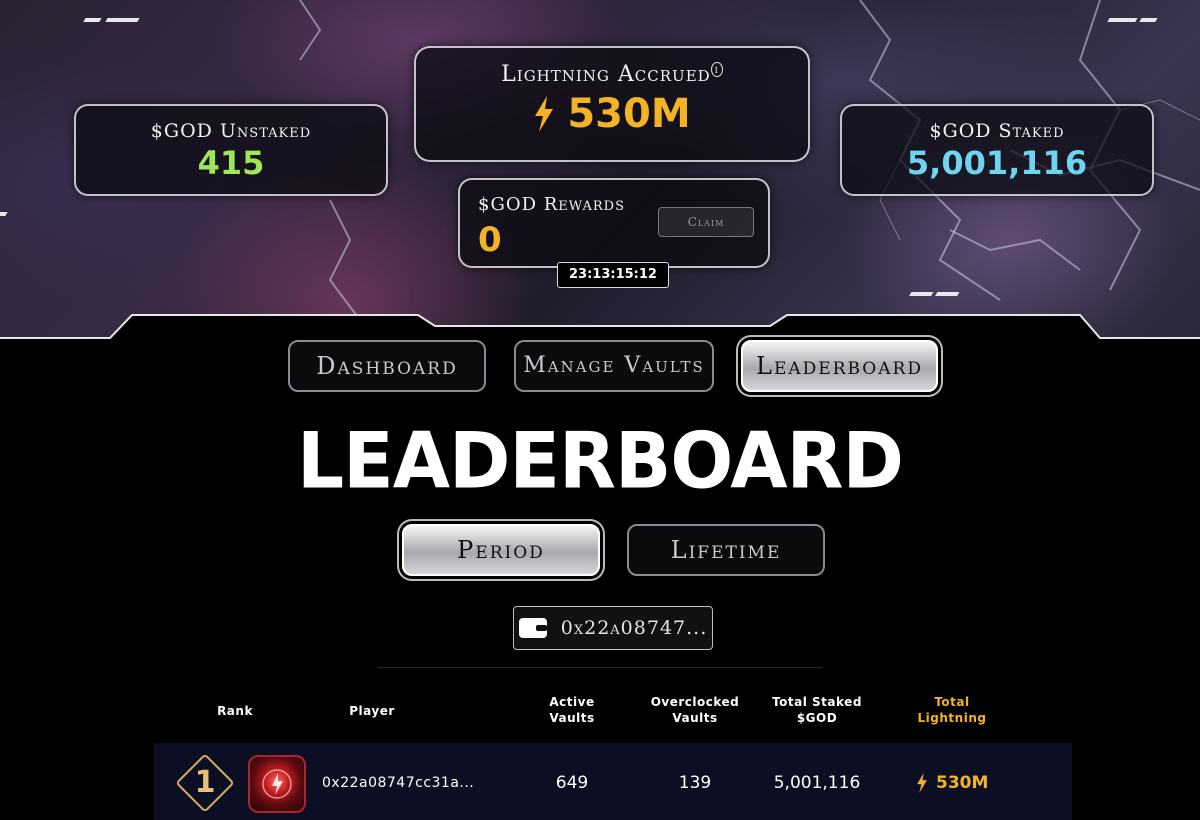  What do you see at coordinates (695, 783) in the screenshot?
I see `overclocked-vaults-value: 139` at bounding box center [695, 783].